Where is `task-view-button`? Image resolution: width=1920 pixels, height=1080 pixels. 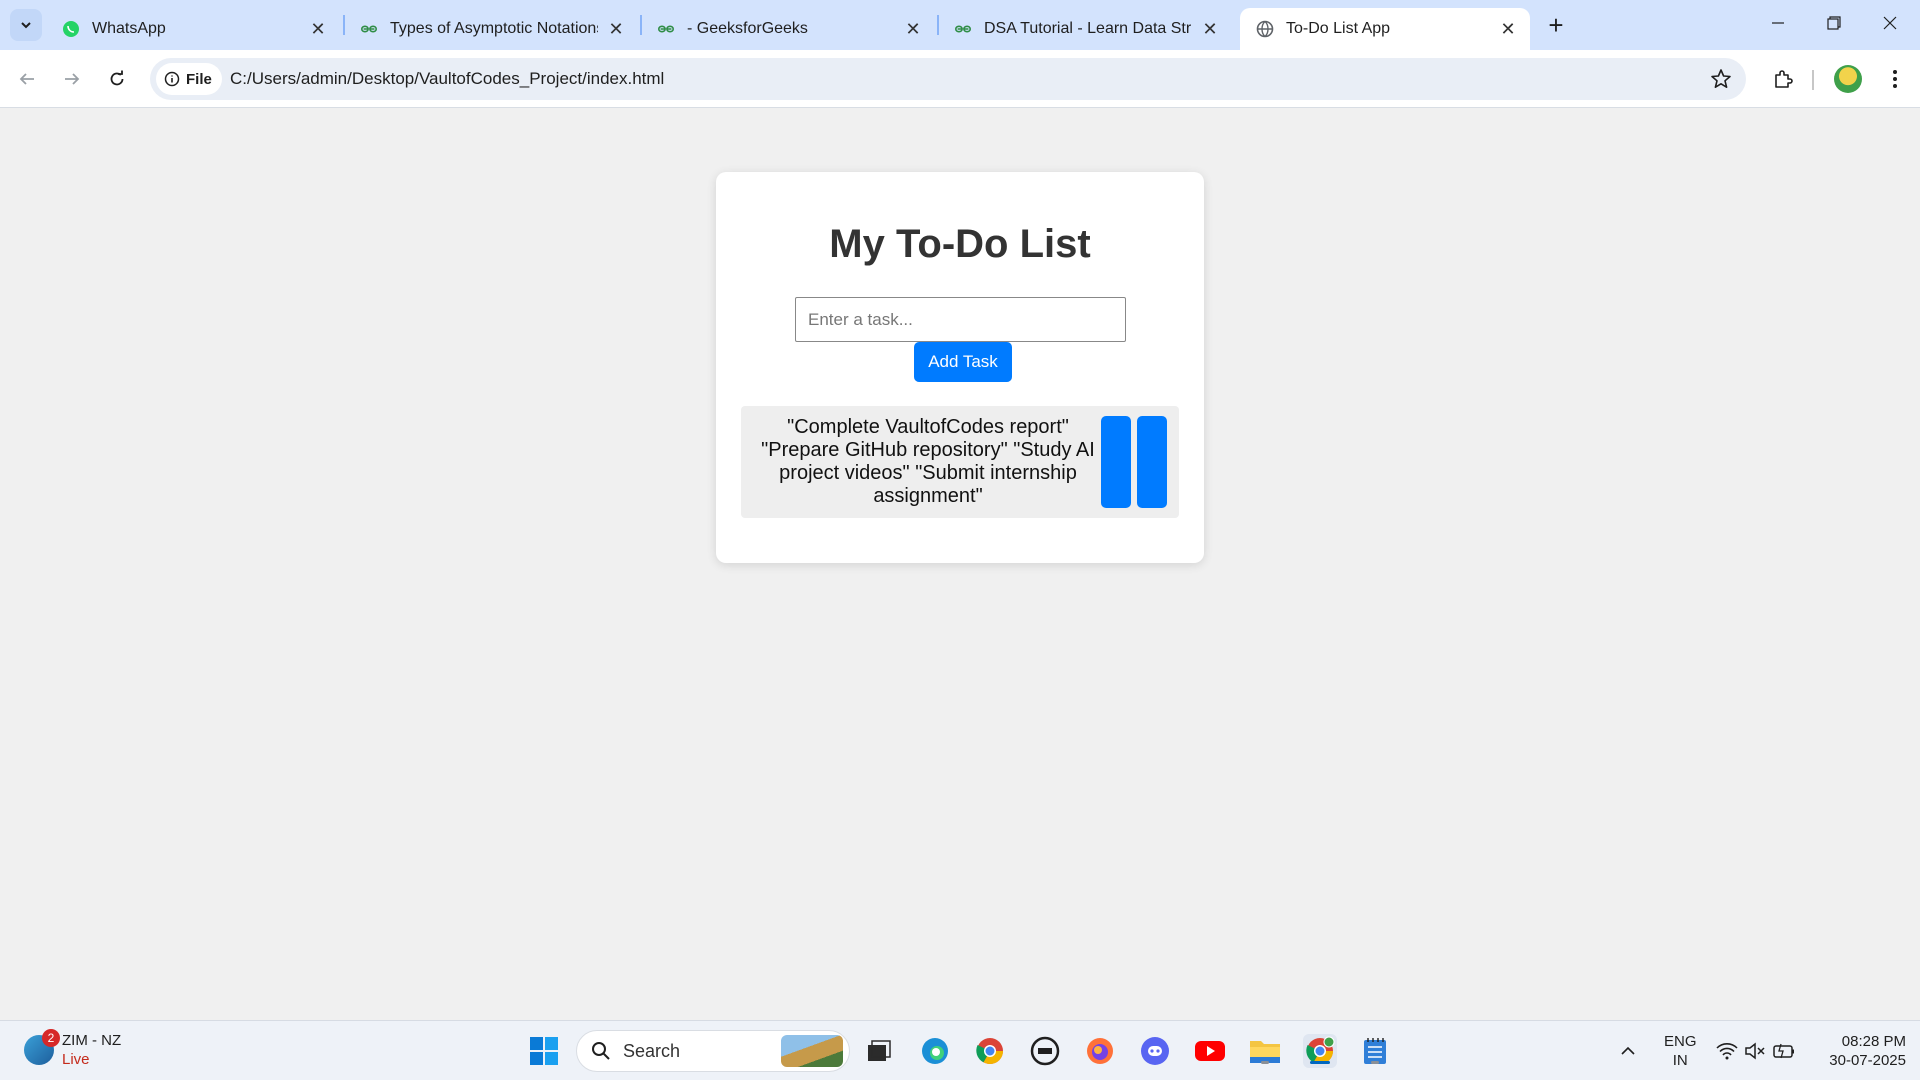
task-view-button is located at coordinates (879, 1051).